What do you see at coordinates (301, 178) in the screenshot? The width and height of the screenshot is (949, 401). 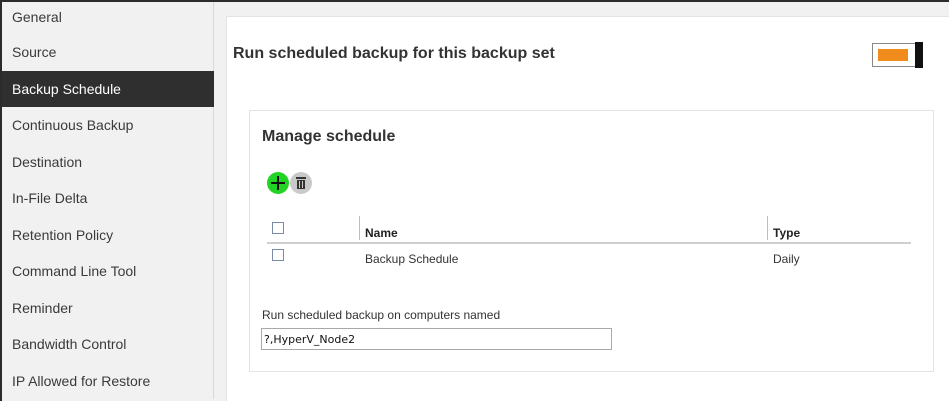 I see `trash-lid` at bounding box center [301, 178].